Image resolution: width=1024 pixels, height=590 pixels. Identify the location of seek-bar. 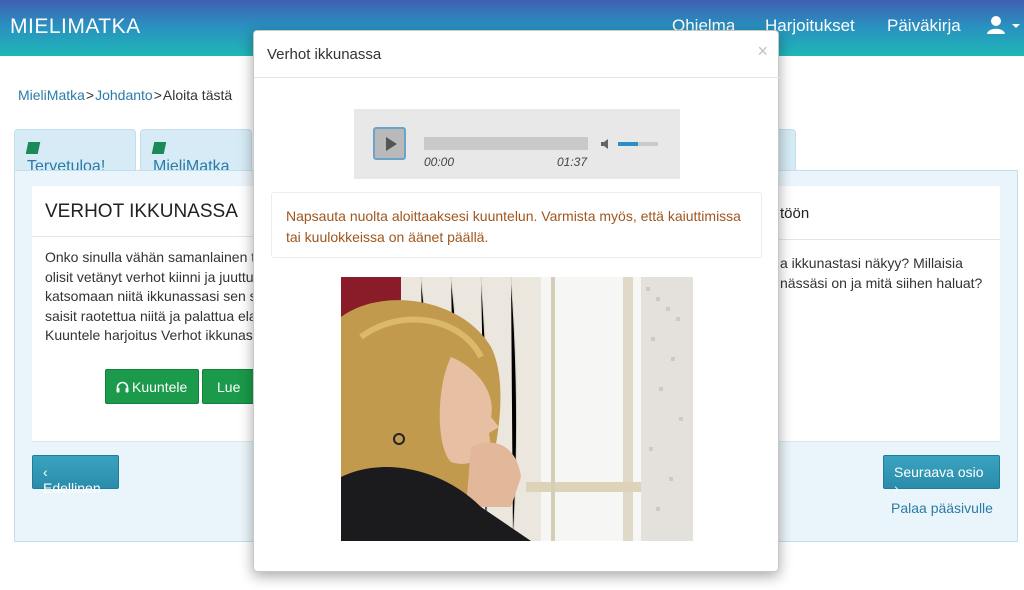
(506, 143).